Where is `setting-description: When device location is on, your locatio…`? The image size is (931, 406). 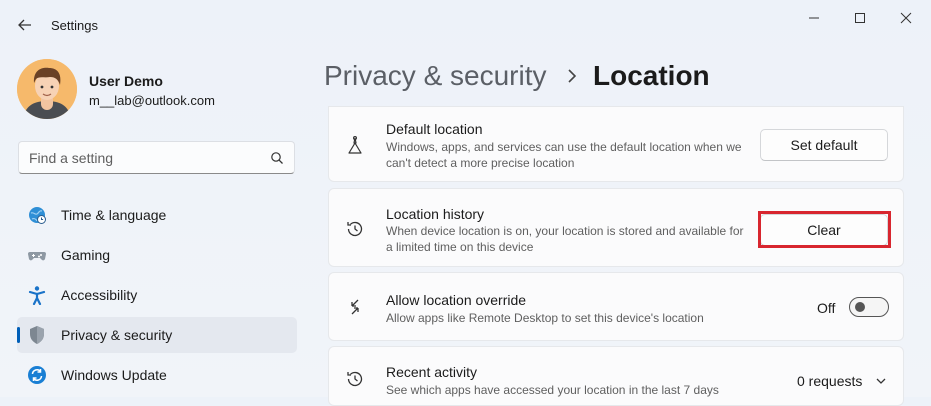 setting-description: When device location is on, your locatio… is located at coordinates (565, 239).